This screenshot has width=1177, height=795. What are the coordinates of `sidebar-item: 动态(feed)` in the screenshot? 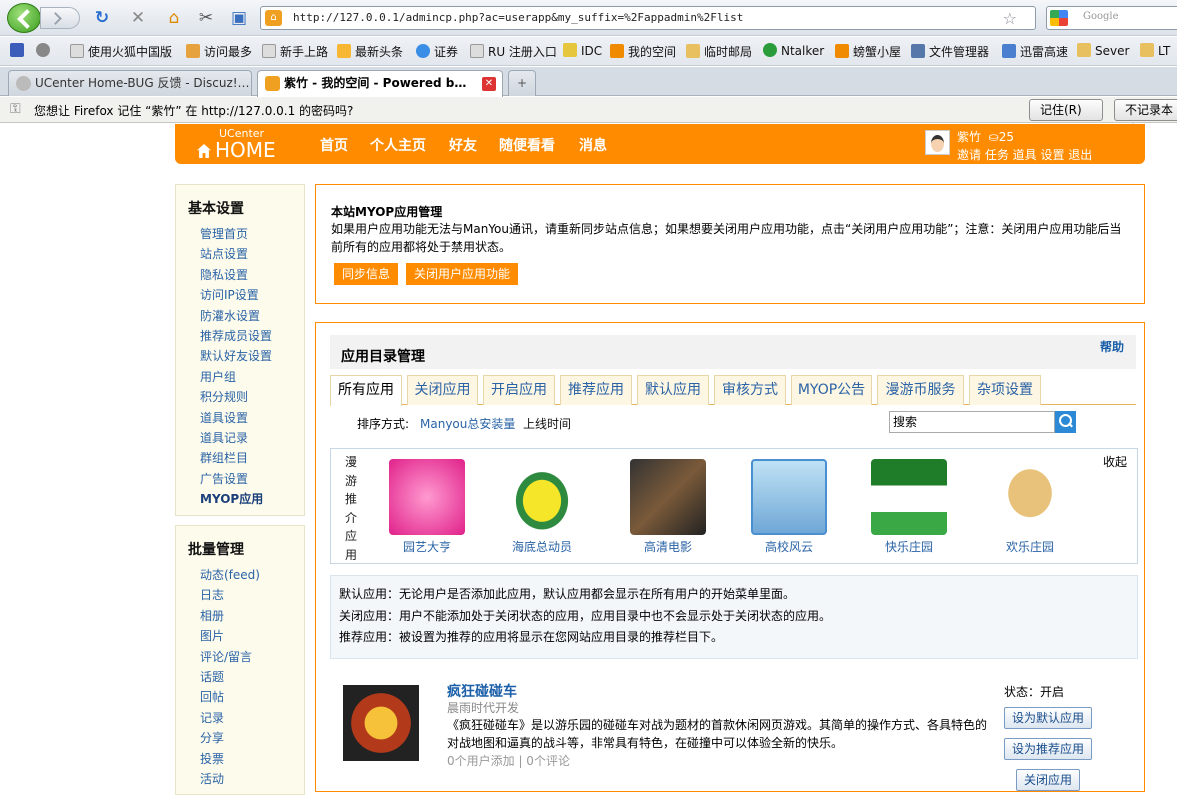 It's located at (240, 575).